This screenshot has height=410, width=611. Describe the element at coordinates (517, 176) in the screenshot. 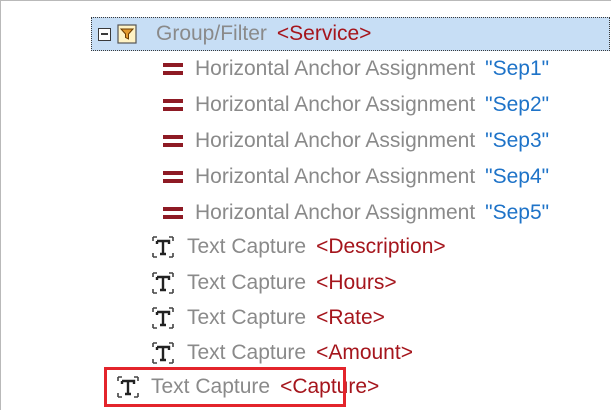

I see `node-parameter: "Sep4"` at that location.